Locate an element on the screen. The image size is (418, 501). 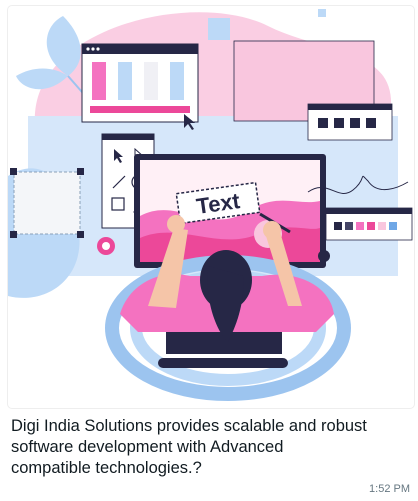
selection-box is located at coordinates (47, 203).